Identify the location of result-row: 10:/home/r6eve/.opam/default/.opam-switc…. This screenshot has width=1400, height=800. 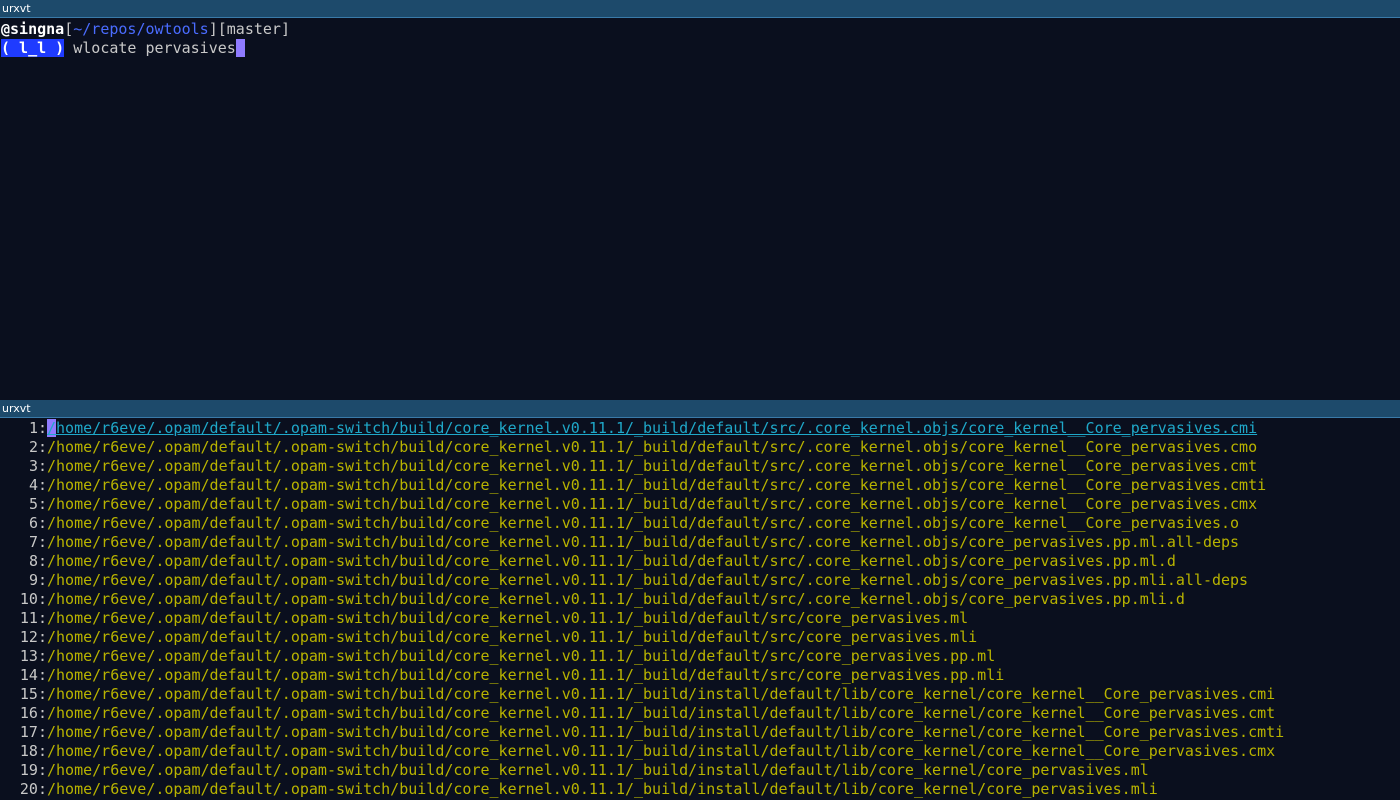
(700, 599).